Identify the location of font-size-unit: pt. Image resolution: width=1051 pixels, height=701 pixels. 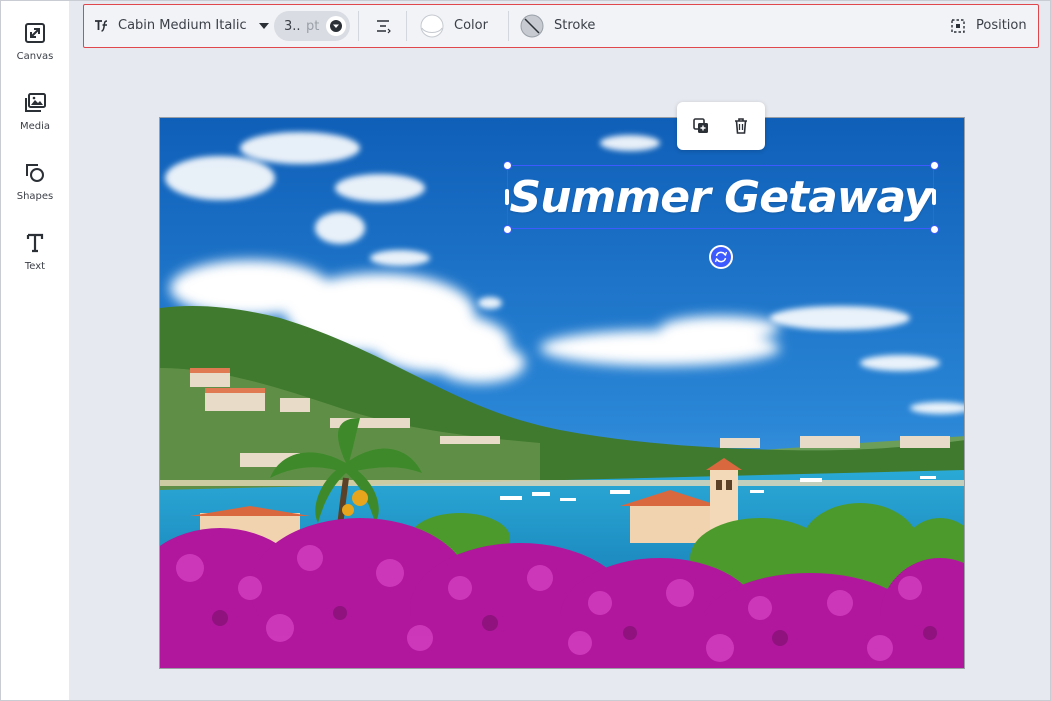
(313, 26).